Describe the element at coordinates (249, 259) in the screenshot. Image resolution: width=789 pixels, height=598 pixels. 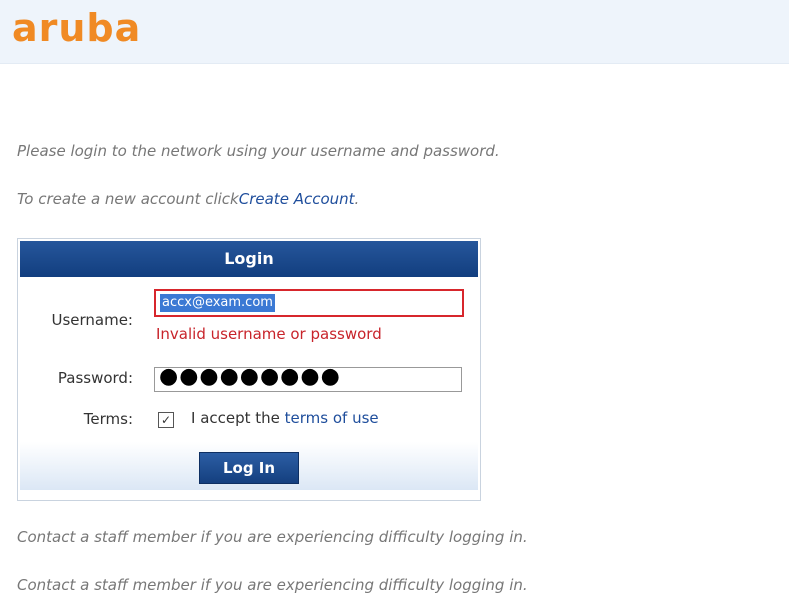
I see `login-box-title: Login` at that location.